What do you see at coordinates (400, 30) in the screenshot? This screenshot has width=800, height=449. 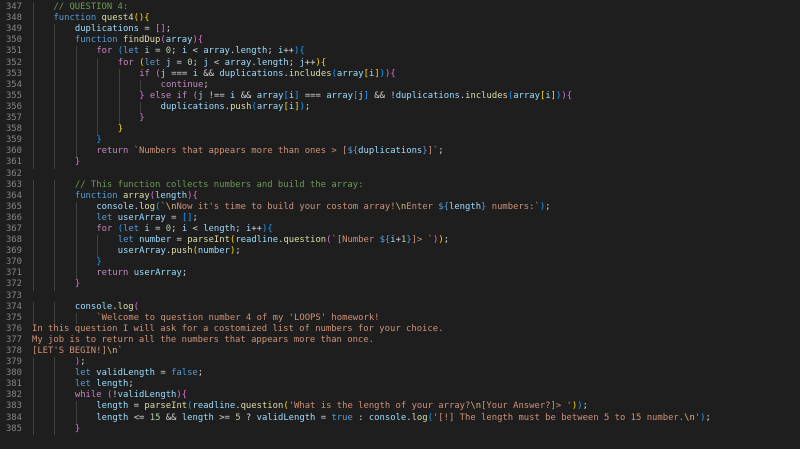 I see `code-line: 349 duplications = [];` at bounding box center [400, 30].